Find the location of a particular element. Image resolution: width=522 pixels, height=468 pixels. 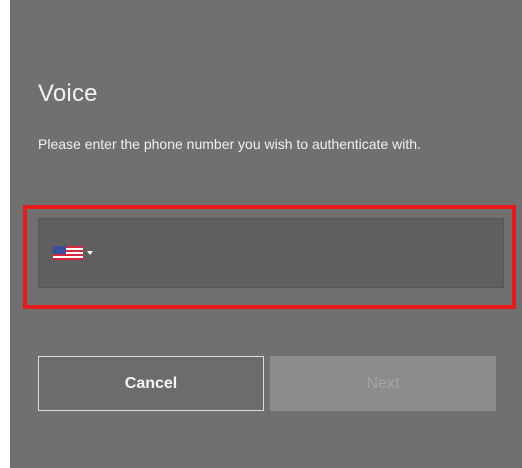

country-code-dropdown is located at coordinates (73, 253).